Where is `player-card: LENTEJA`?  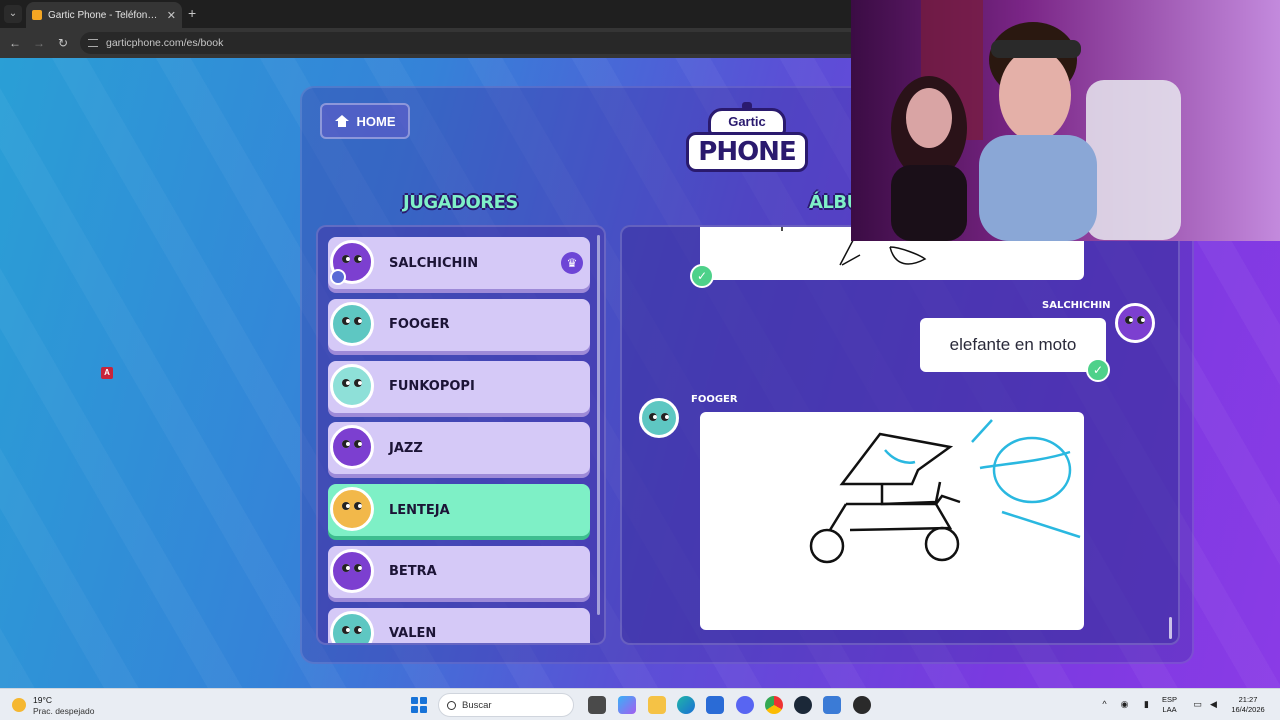 player-card: LENTEJA is located at coordinates (459, 510).